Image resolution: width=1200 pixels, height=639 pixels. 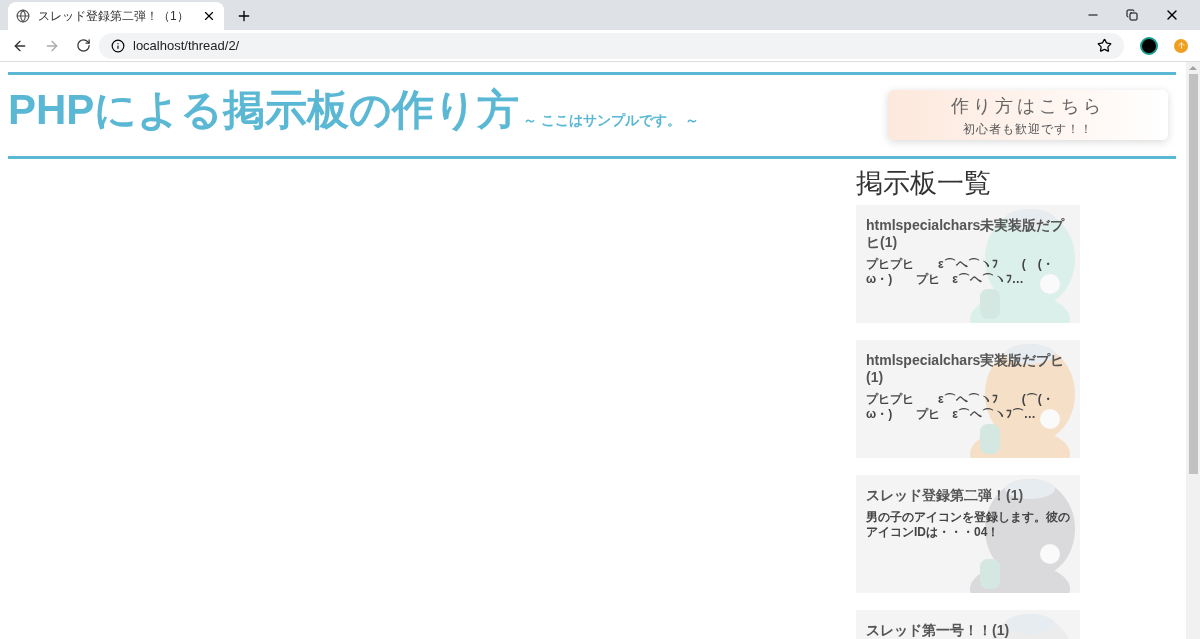 What do you see at coordinates (924, 183) in the screenshot?
I see `sidebar-heading: 掲示板一覧` at bounding box center [924, 183].